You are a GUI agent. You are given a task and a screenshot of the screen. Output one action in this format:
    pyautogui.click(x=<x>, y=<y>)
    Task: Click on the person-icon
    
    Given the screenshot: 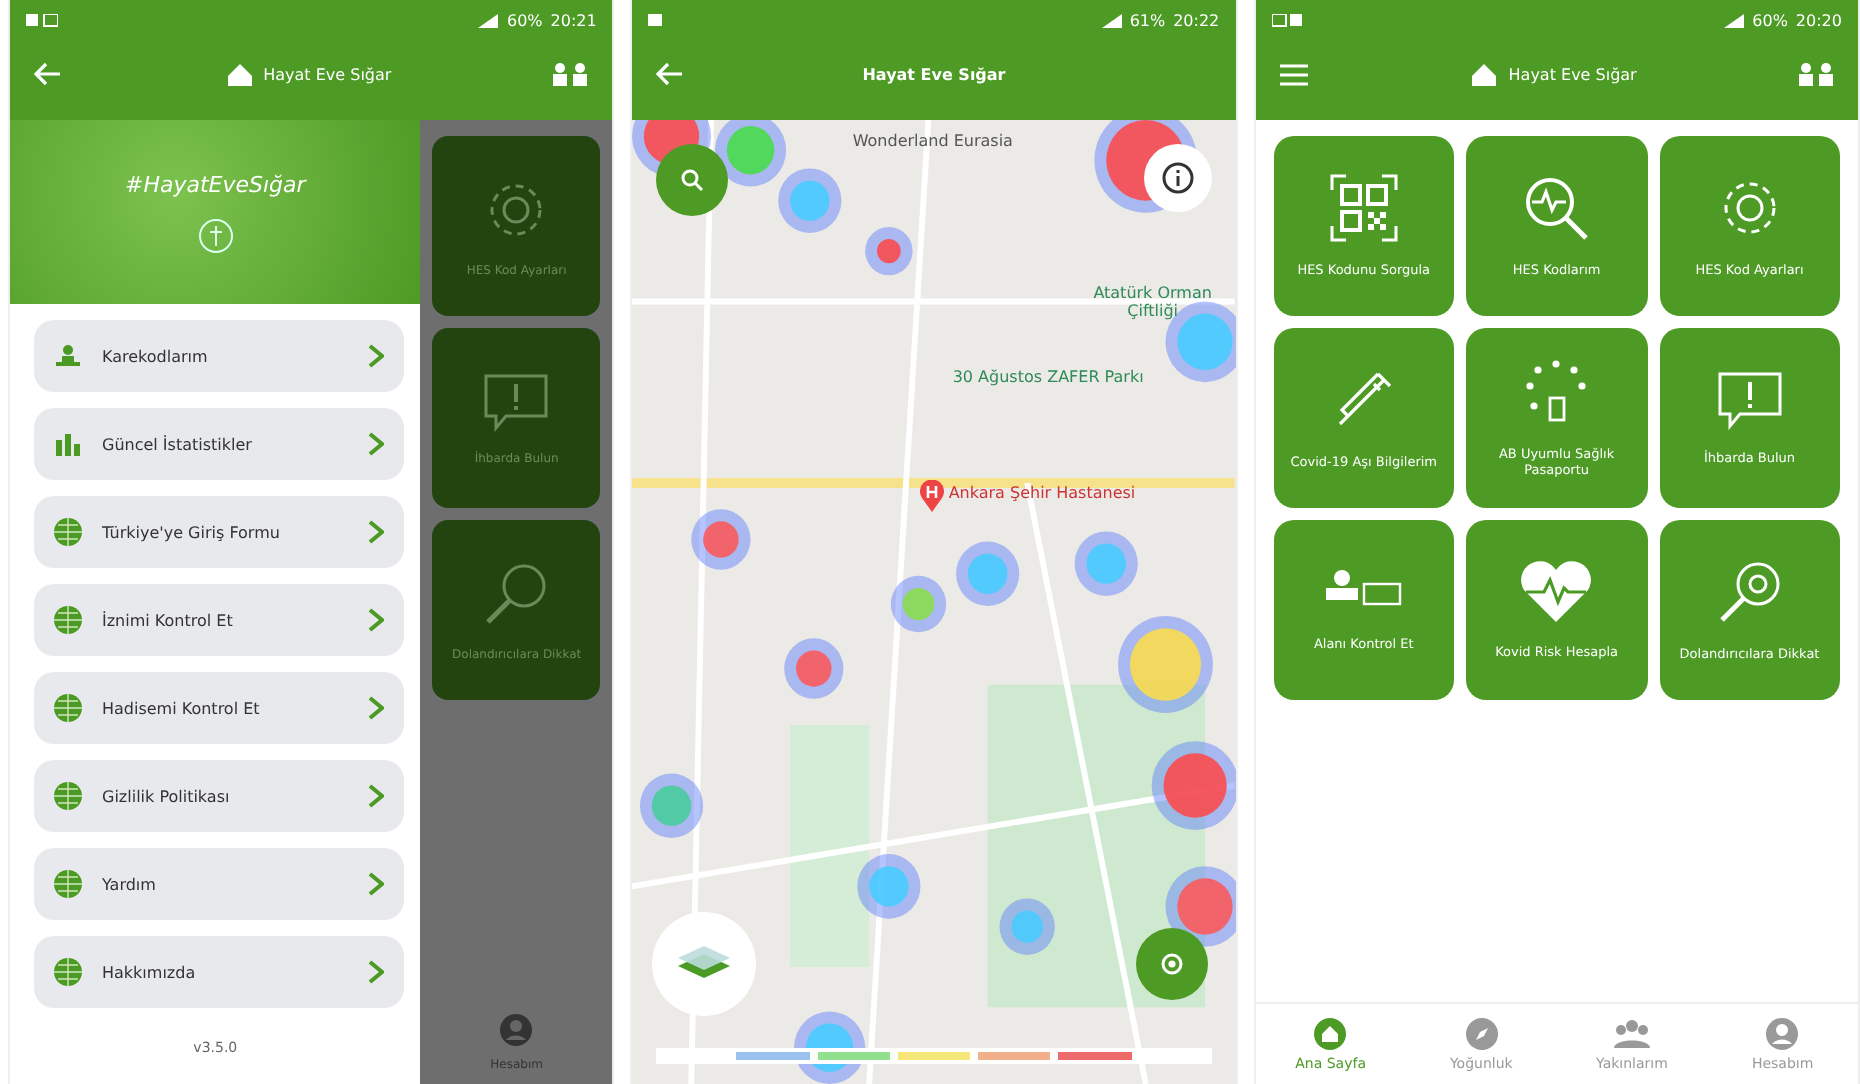 What is the action you would take?
    pyautogui.click(x=68, y=356)
    